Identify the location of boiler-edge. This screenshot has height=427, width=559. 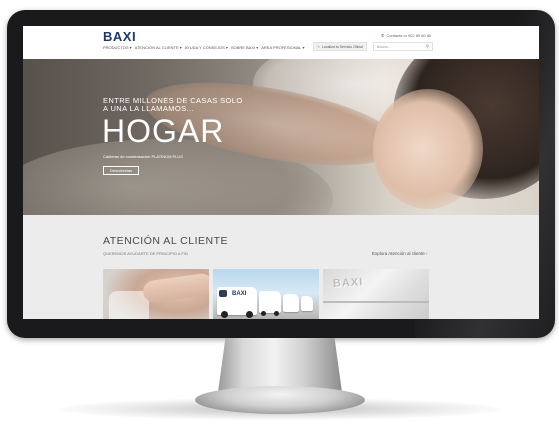
(376, 302).